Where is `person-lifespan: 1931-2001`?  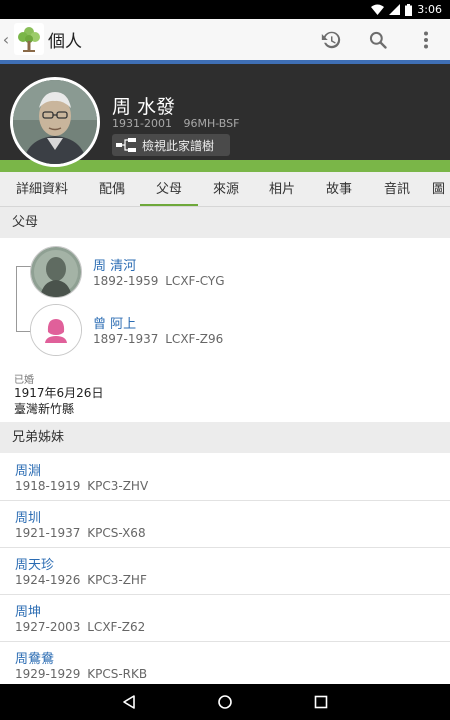 person-lifespan: 1931-2001 is located at coordinates (142, 123).